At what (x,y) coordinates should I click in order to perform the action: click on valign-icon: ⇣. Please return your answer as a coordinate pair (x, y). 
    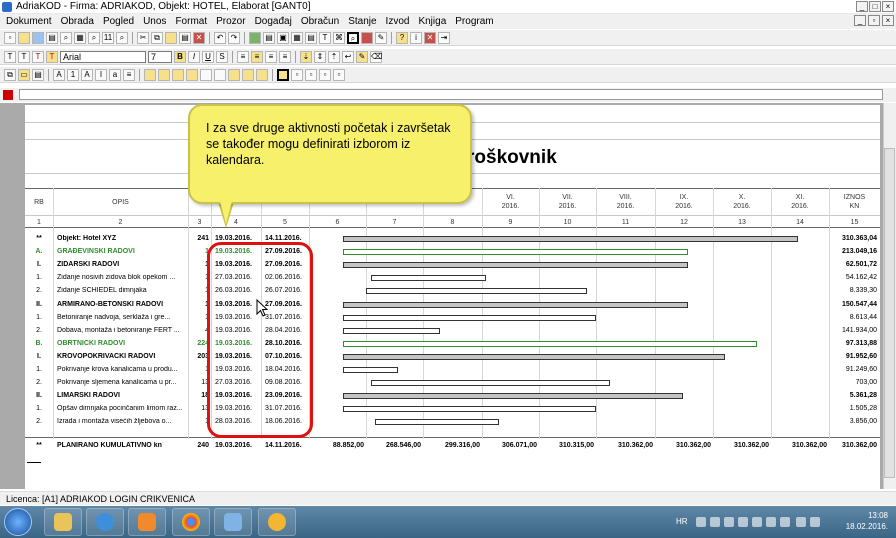
    Looking at the image, I should click on (306, 56).